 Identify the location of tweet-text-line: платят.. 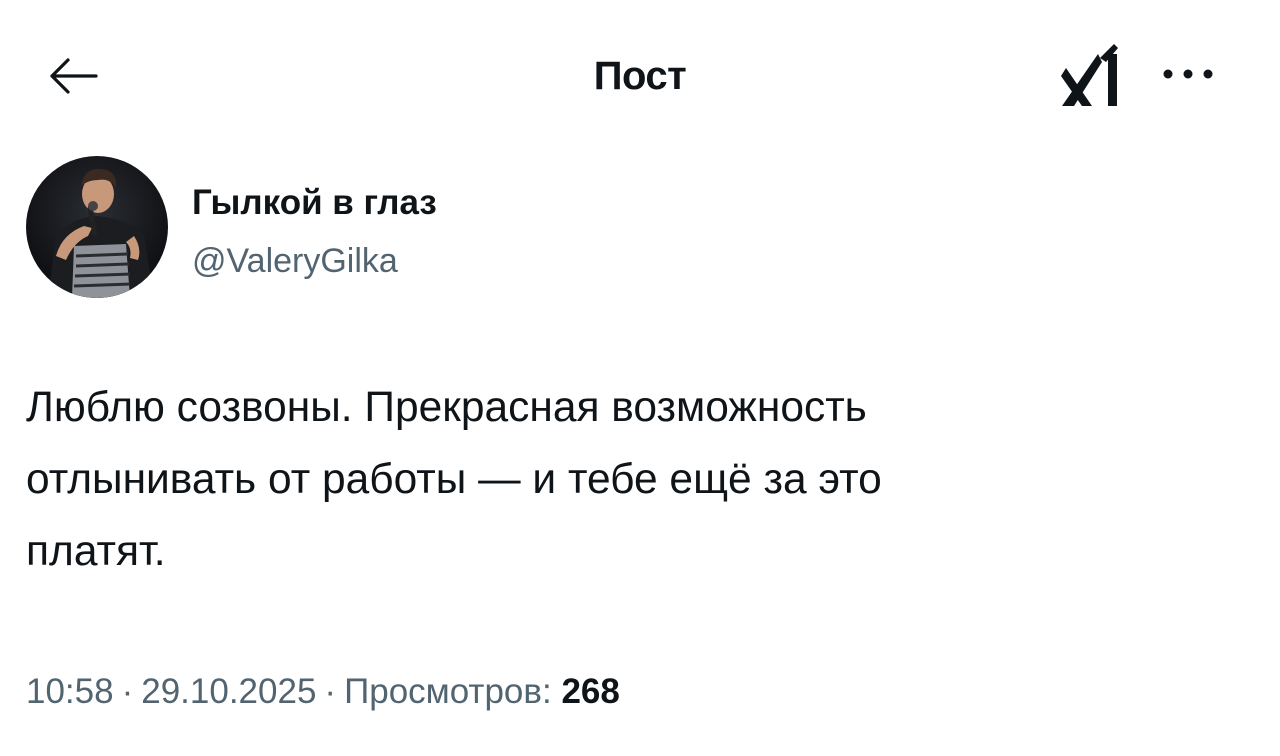
(96, 551).